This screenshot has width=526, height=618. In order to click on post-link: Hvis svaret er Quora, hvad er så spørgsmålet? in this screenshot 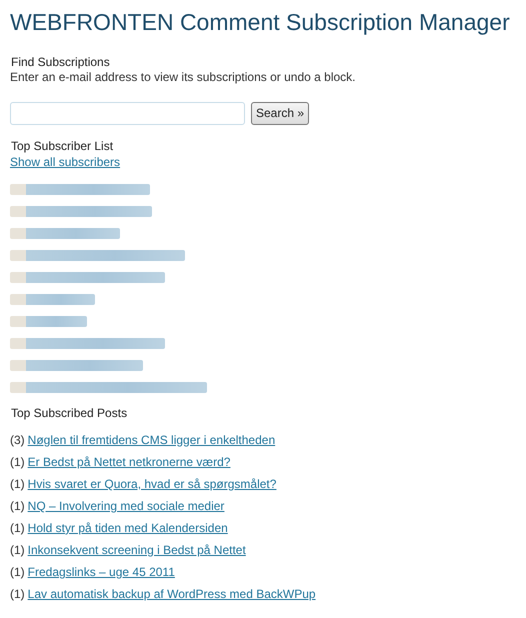, I will do `click(152, 484)`.